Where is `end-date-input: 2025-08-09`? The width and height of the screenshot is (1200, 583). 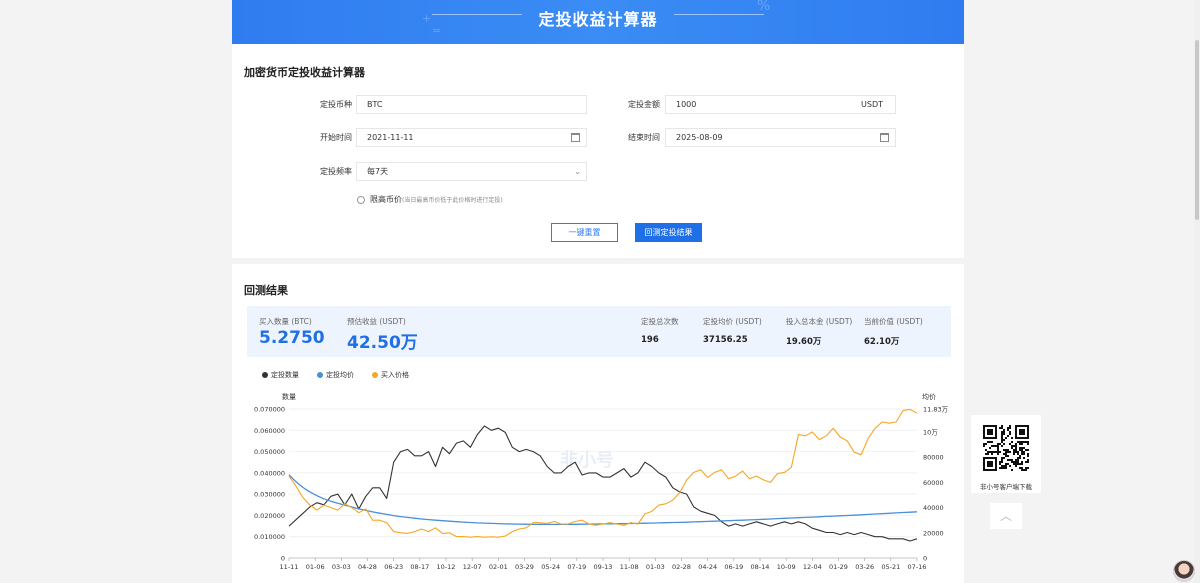
end-date-input: 2025-08-09 is located at coordinates (780, 137).